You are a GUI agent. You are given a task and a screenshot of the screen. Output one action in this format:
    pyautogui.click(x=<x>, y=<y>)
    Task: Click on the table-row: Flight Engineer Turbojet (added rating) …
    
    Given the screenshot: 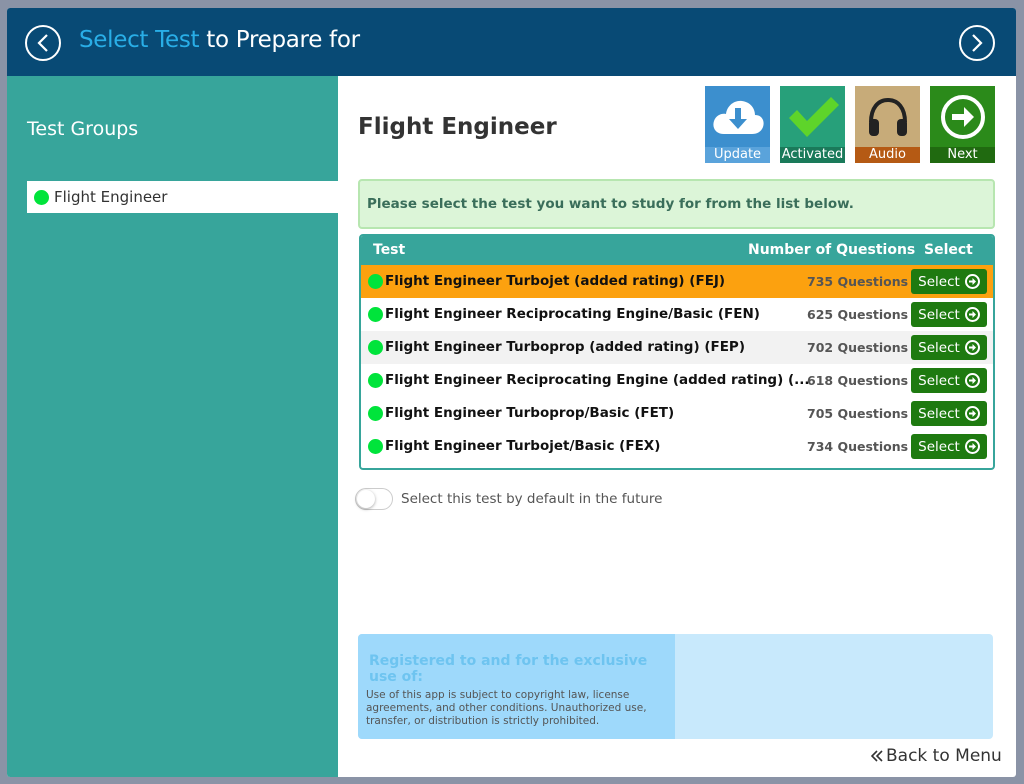 What is the action you would take?
    pyautogui.click(x=677, y=281)
    